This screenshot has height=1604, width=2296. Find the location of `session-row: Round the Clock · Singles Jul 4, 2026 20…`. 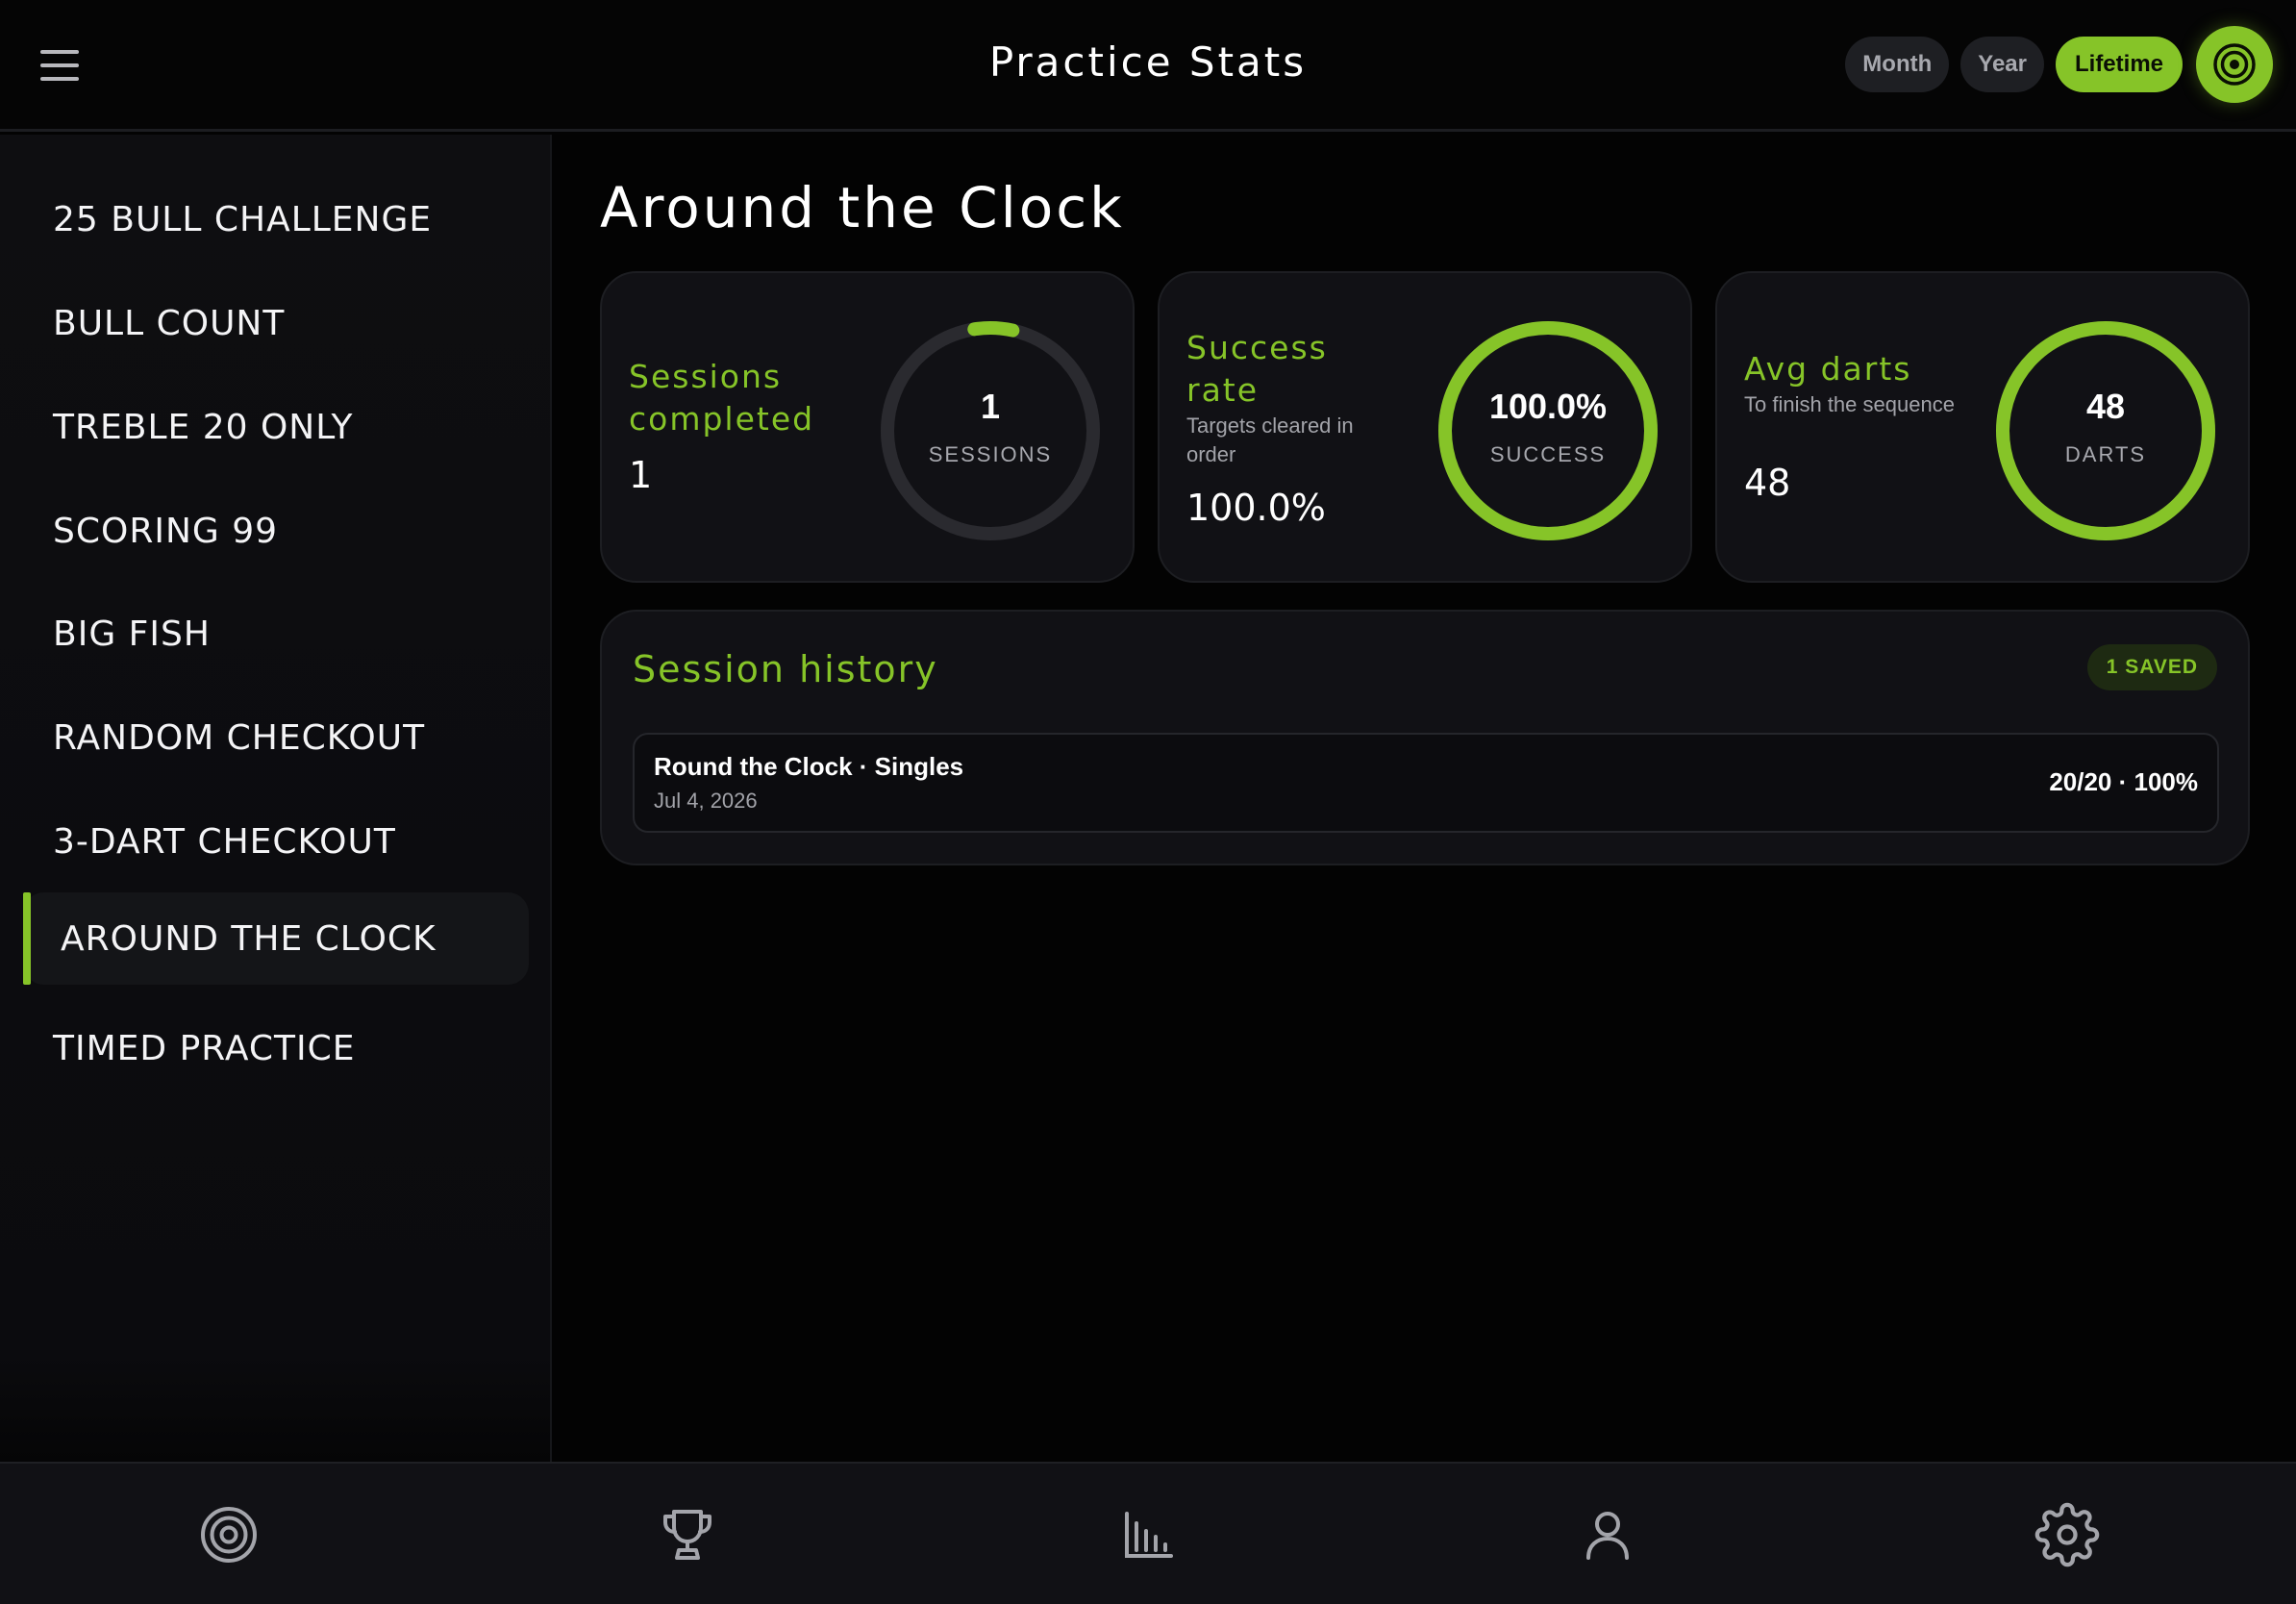

session-row: Round the Clock · Singles Jul 4, 2026 20… is located at coordinates (1426, 783).